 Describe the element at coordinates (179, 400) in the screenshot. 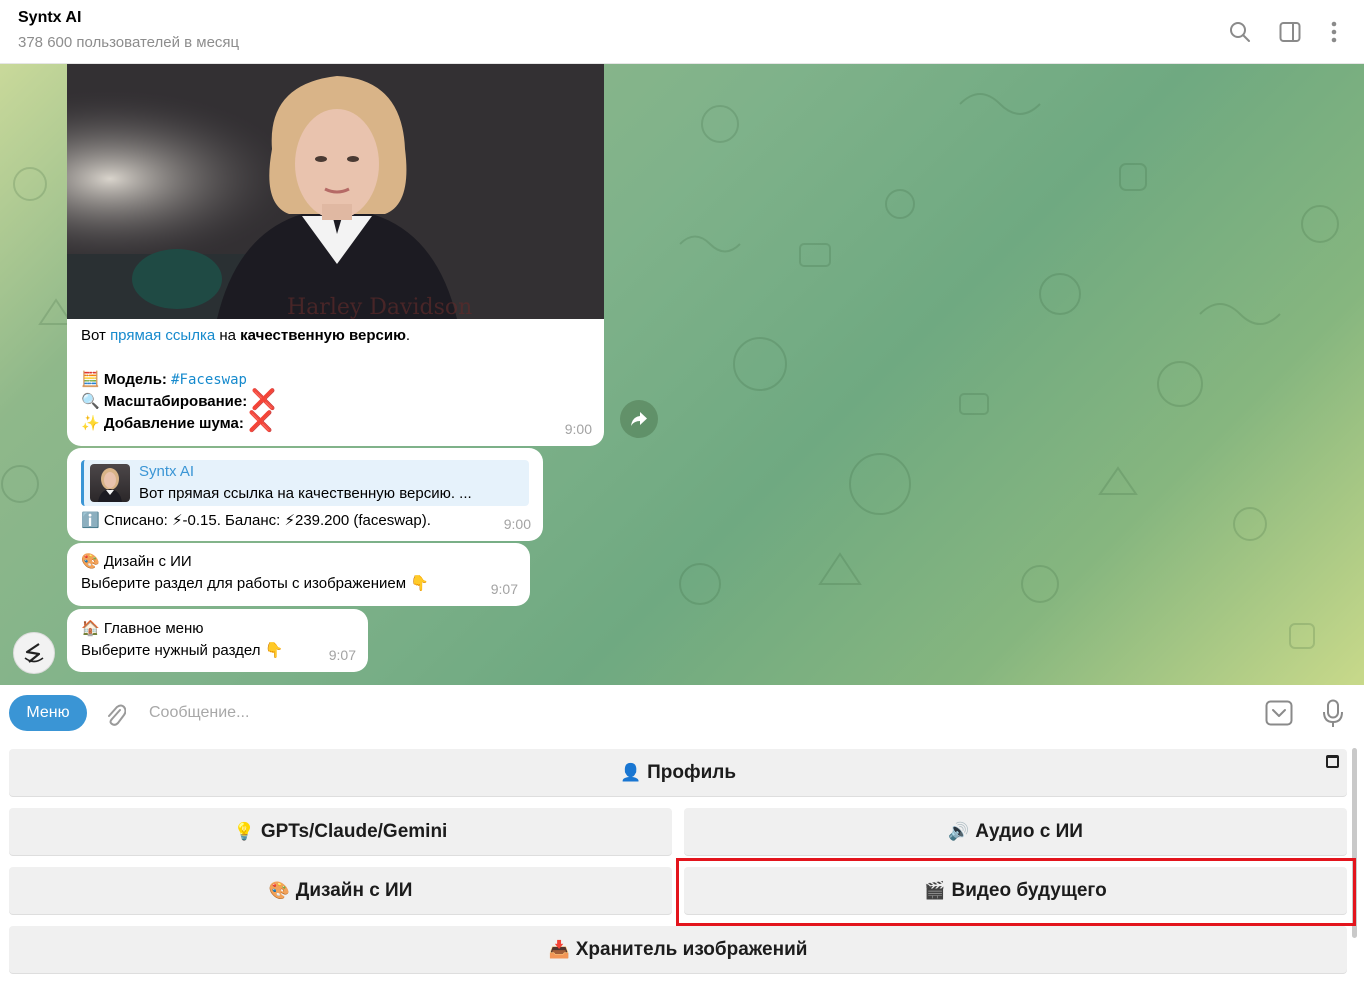

I see `scale-line: 🔍 Масштабирование: ❌` at that location.